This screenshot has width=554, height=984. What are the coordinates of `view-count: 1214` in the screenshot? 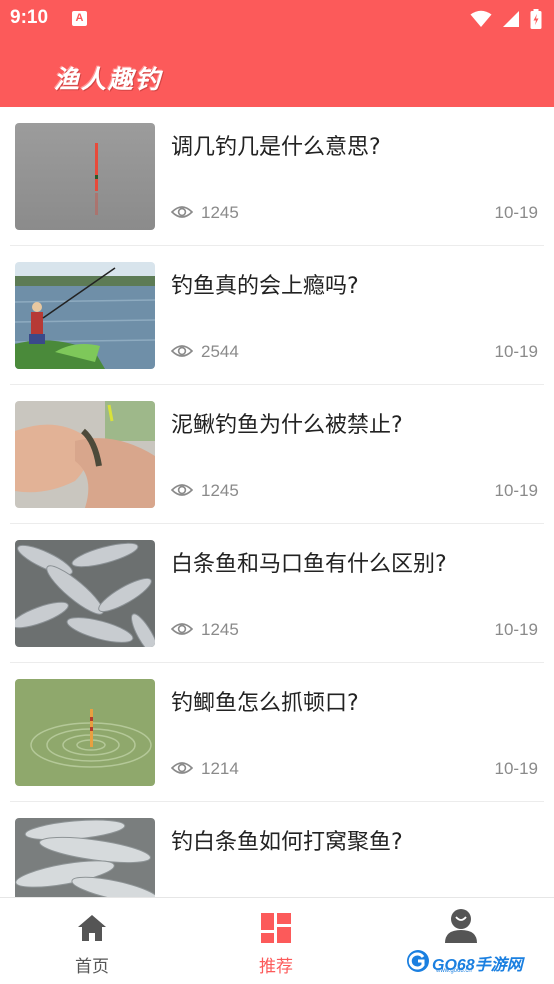 It's located at (220, 768).